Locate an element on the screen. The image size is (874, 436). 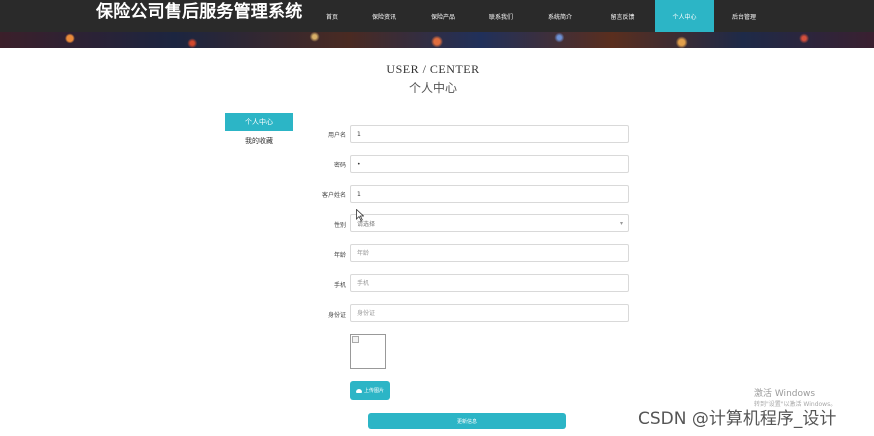
upload-image-button: 上传图片 is located at coordinates (370, 390).